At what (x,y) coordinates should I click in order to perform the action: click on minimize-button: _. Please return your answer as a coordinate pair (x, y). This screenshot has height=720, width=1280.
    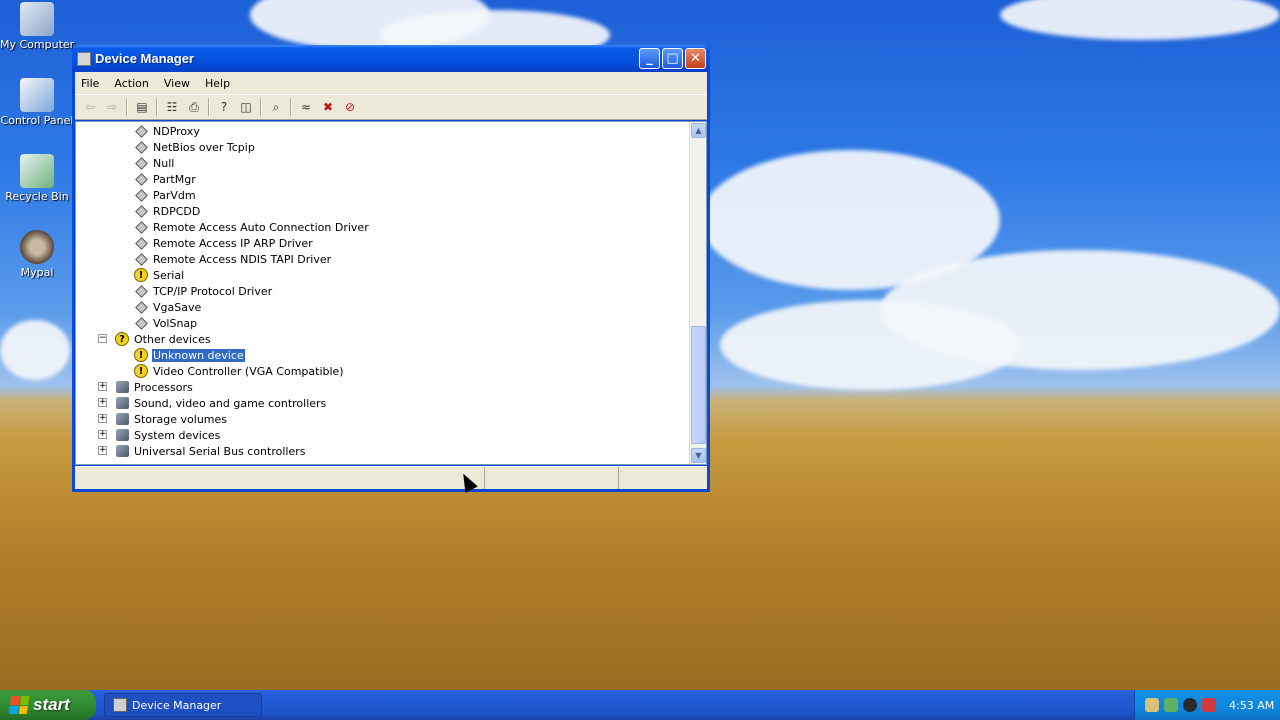
    Looking at the image, I should click on (649, 58).